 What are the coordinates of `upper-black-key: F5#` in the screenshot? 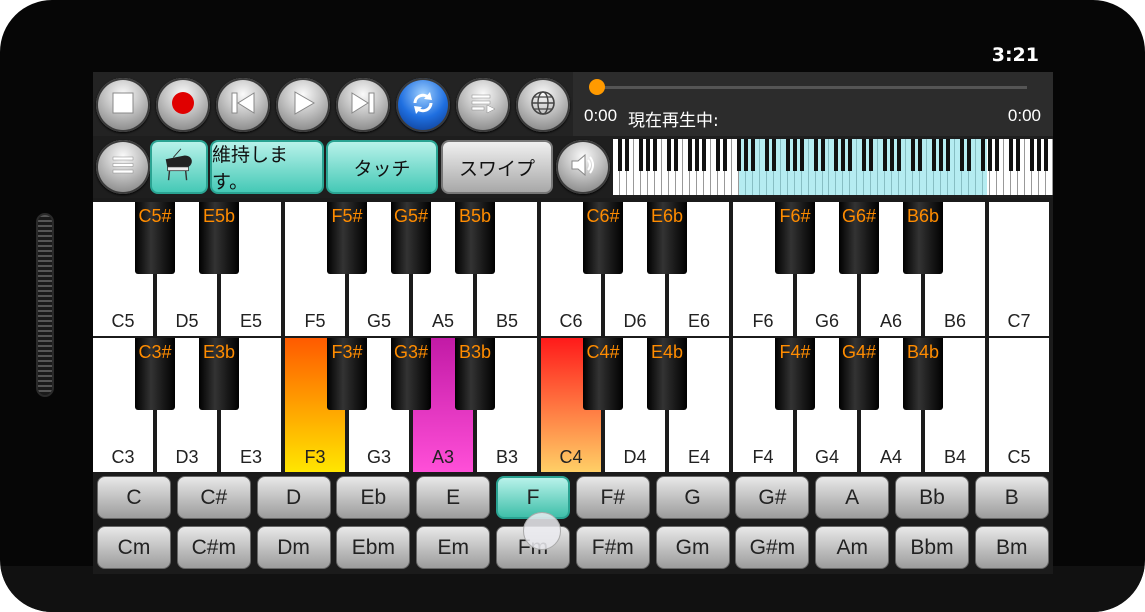 It's located at (347, 238).